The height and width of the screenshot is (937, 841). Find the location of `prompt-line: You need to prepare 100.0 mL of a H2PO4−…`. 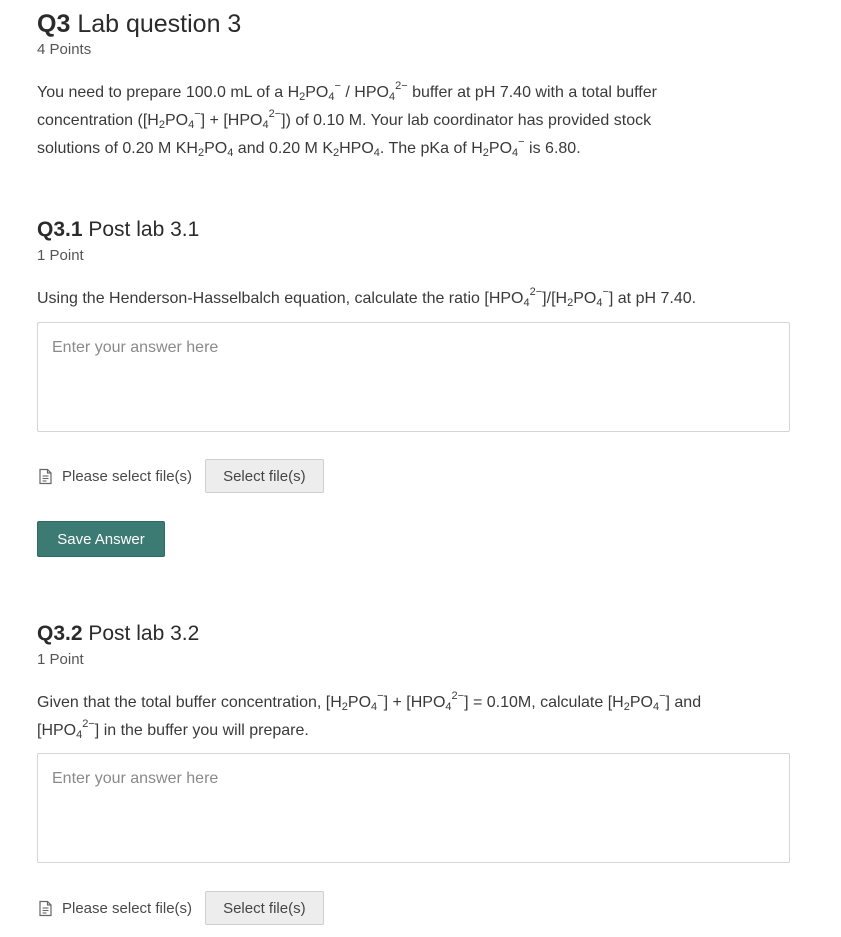

prompt-line: You need to prepare 100.0 mL of a H2PO4−… is located at coordinates (347, 91).